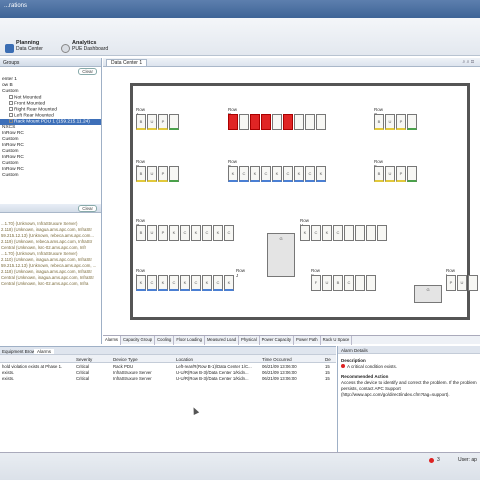  What do you see at coordinates (189, 340) in the screenshot?
I see `view-tab: Floor Loading` at bounding box center [189, 340].